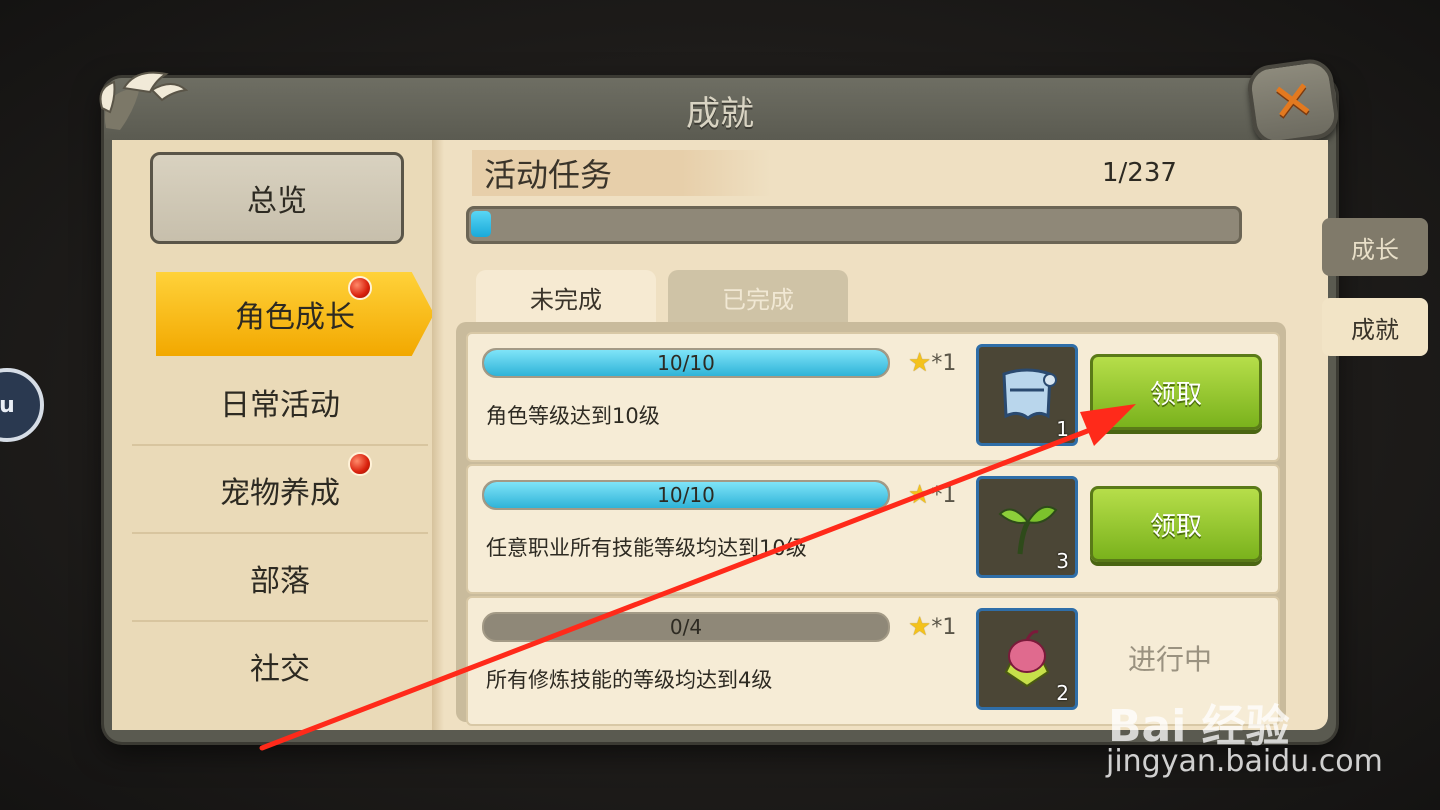  What do you see at coordinates (854, 225) in the screenshot?
I see `section-progress-bar` at bounding box center [854, 225].